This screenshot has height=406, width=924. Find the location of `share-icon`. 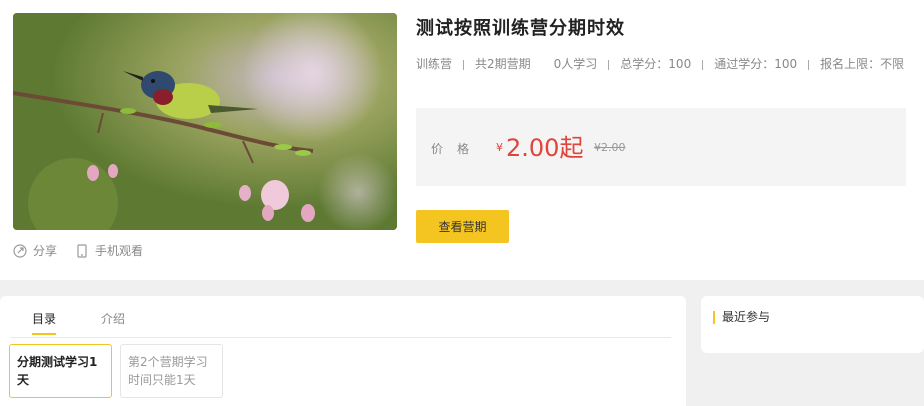

share-icon is located at coordinates (20, 250).